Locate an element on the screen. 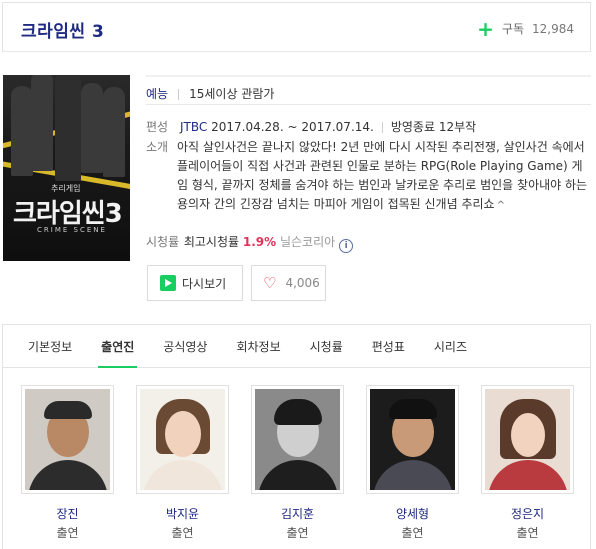 This screenshot has height=549, width=596. tab-series: 시리즈 is located at coordinates (450, 346).